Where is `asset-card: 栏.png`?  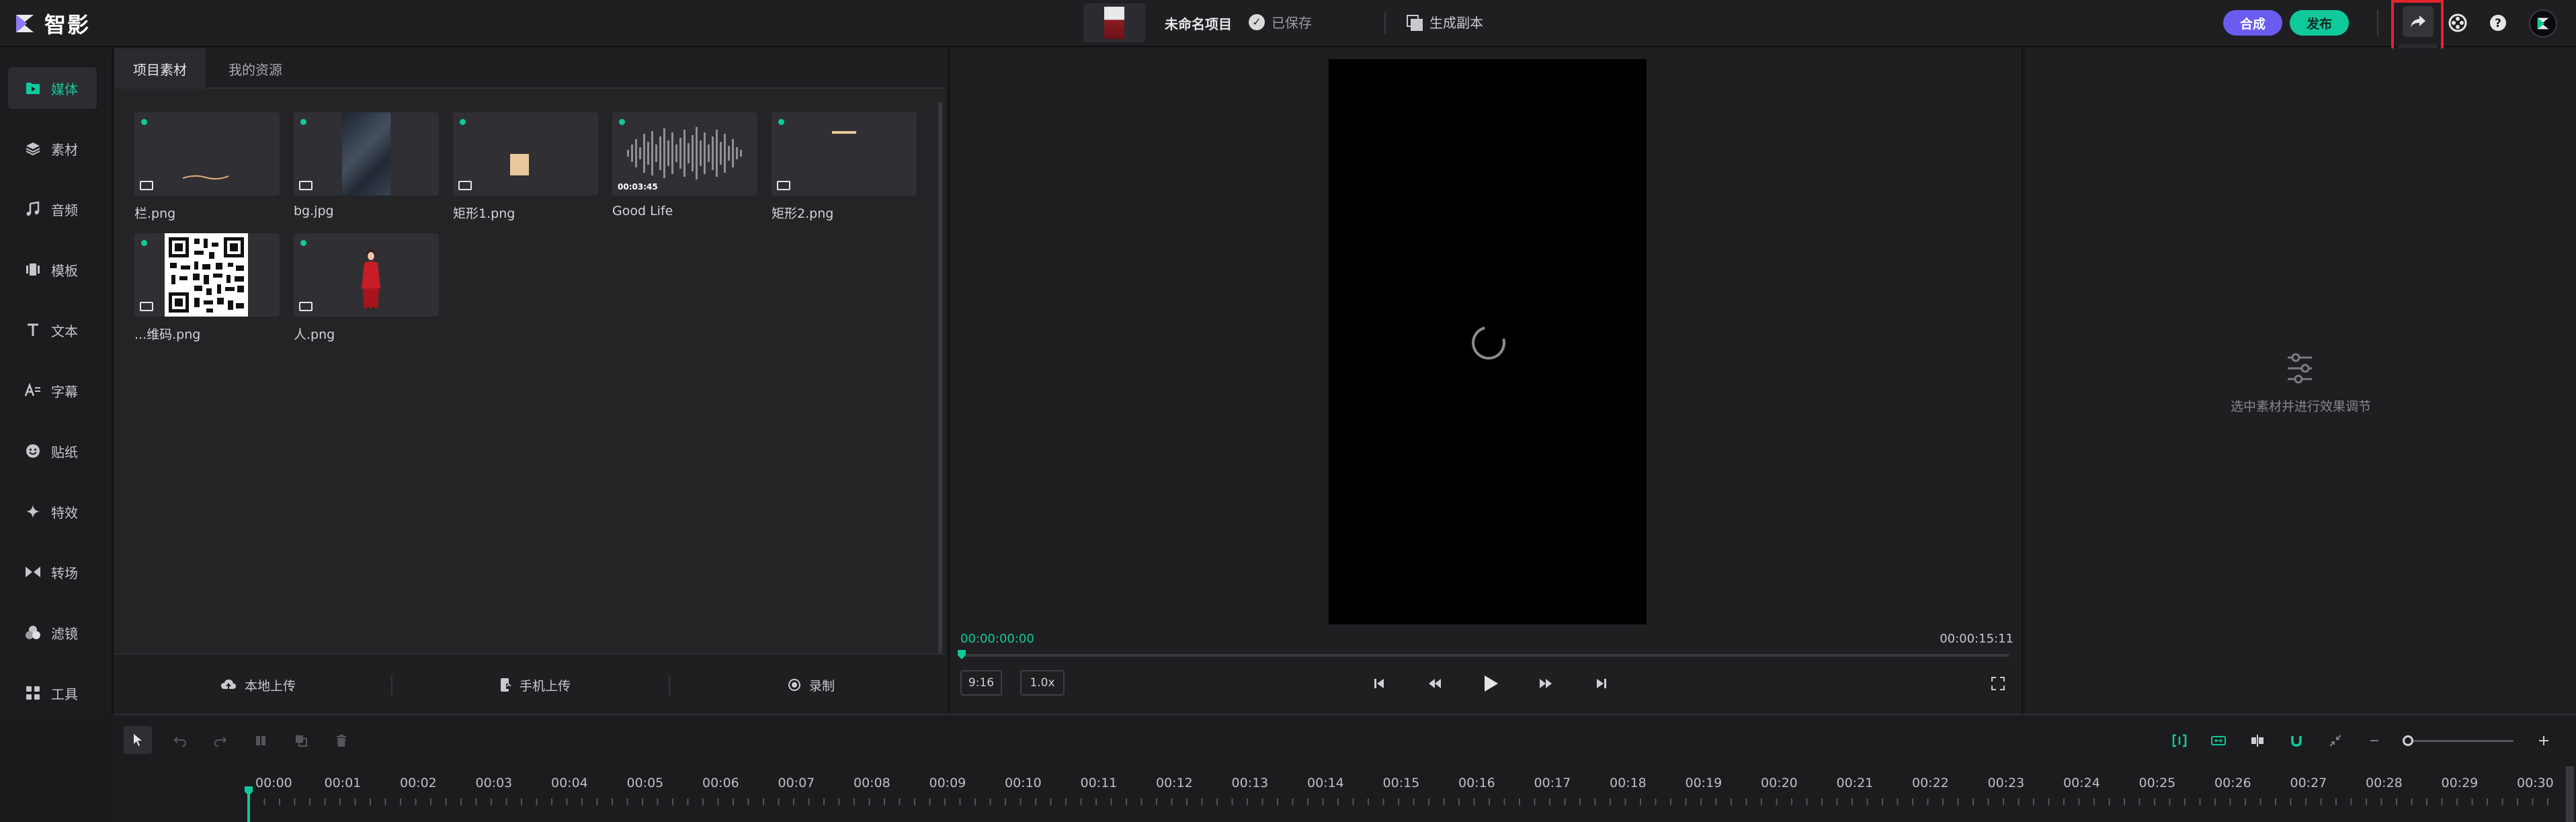 asset-card: 栏.png is located at coordinates (207, 167).